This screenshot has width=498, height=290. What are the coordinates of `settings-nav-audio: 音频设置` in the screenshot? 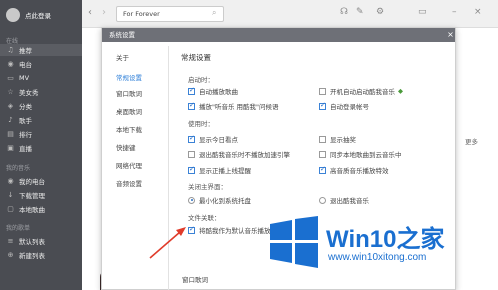 It's located at (129, 183).